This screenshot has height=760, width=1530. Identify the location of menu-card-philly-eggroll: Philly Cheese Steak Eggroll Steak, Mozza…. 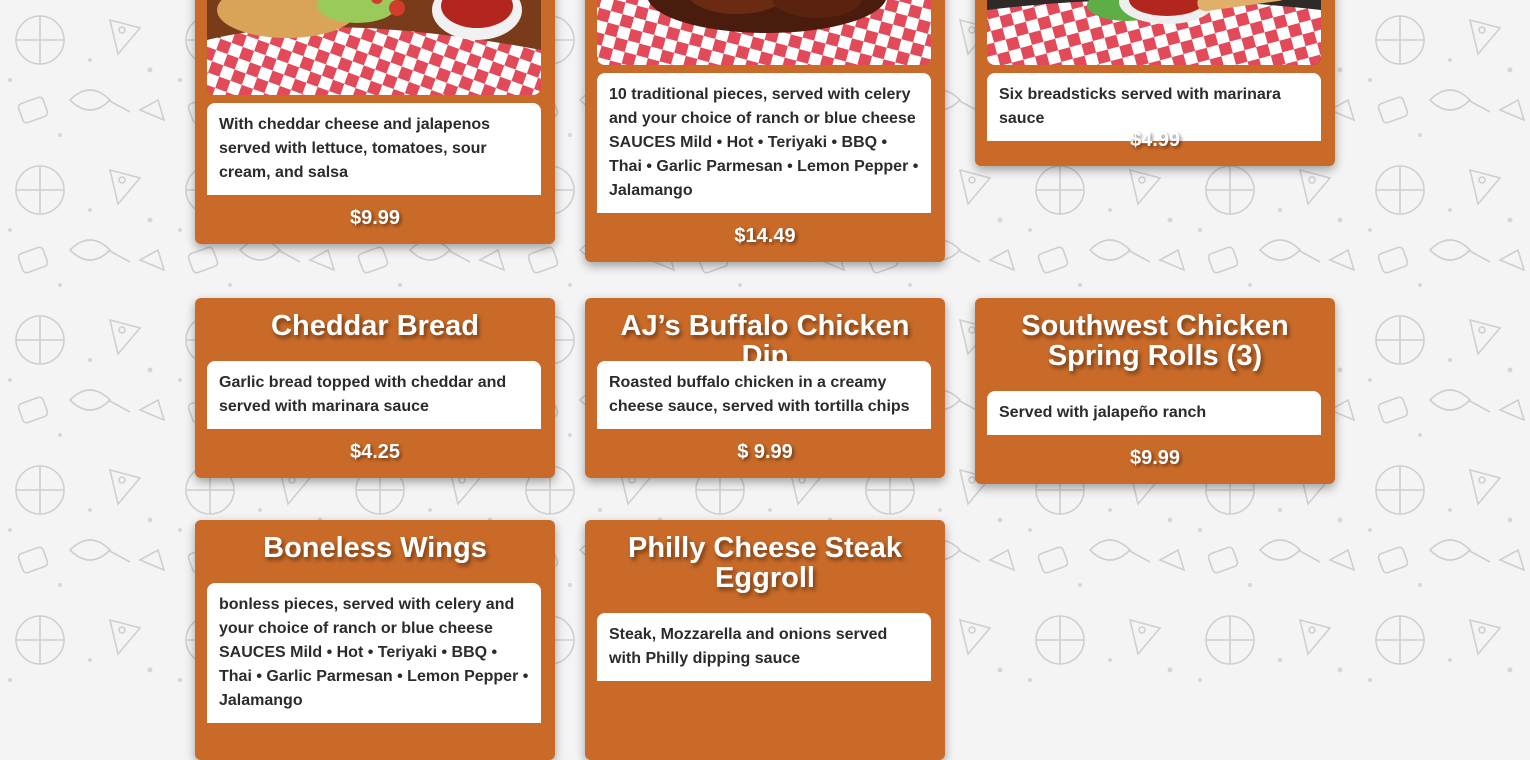
(765, 640).